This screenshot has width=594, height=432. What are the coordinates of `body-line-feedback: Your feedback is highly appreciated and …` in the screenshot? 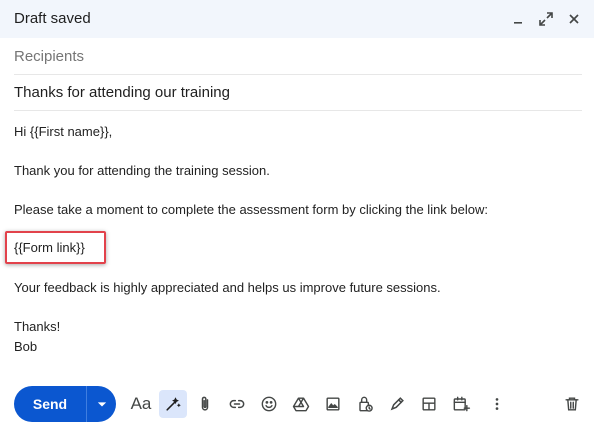 It's located at (227, 287).